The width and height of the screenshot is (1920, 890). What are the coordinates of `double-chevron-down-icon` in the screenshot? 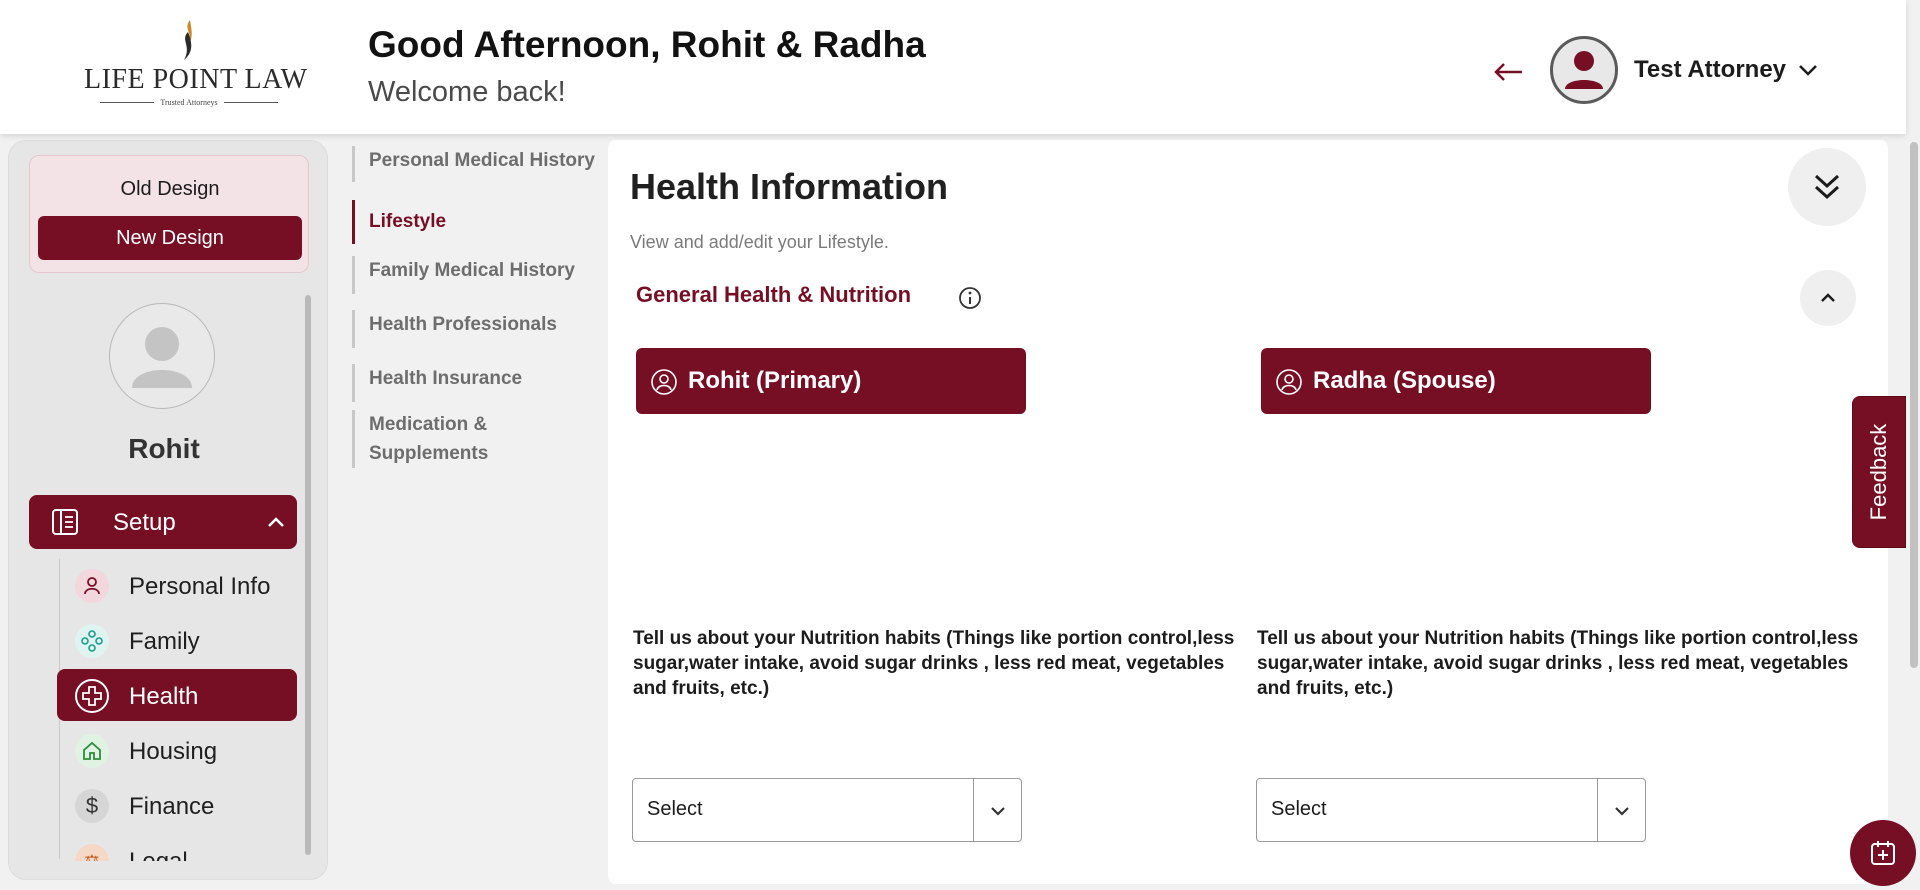 It's located at (1827, 187).